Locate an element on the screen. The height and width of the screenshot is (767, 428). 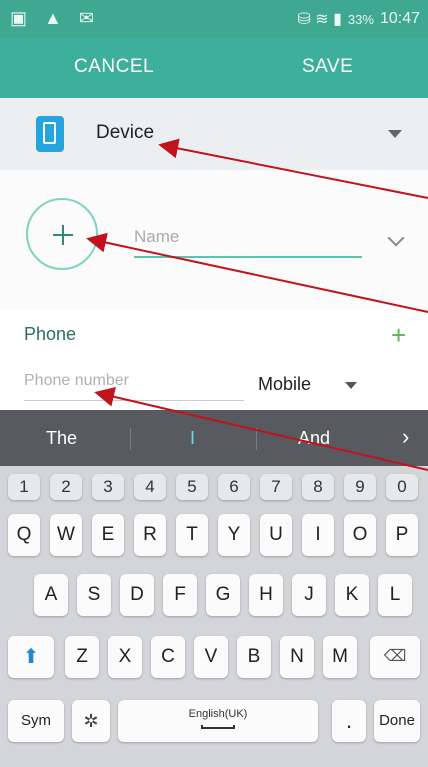
key-d: D is located at coordinates (137, 595).